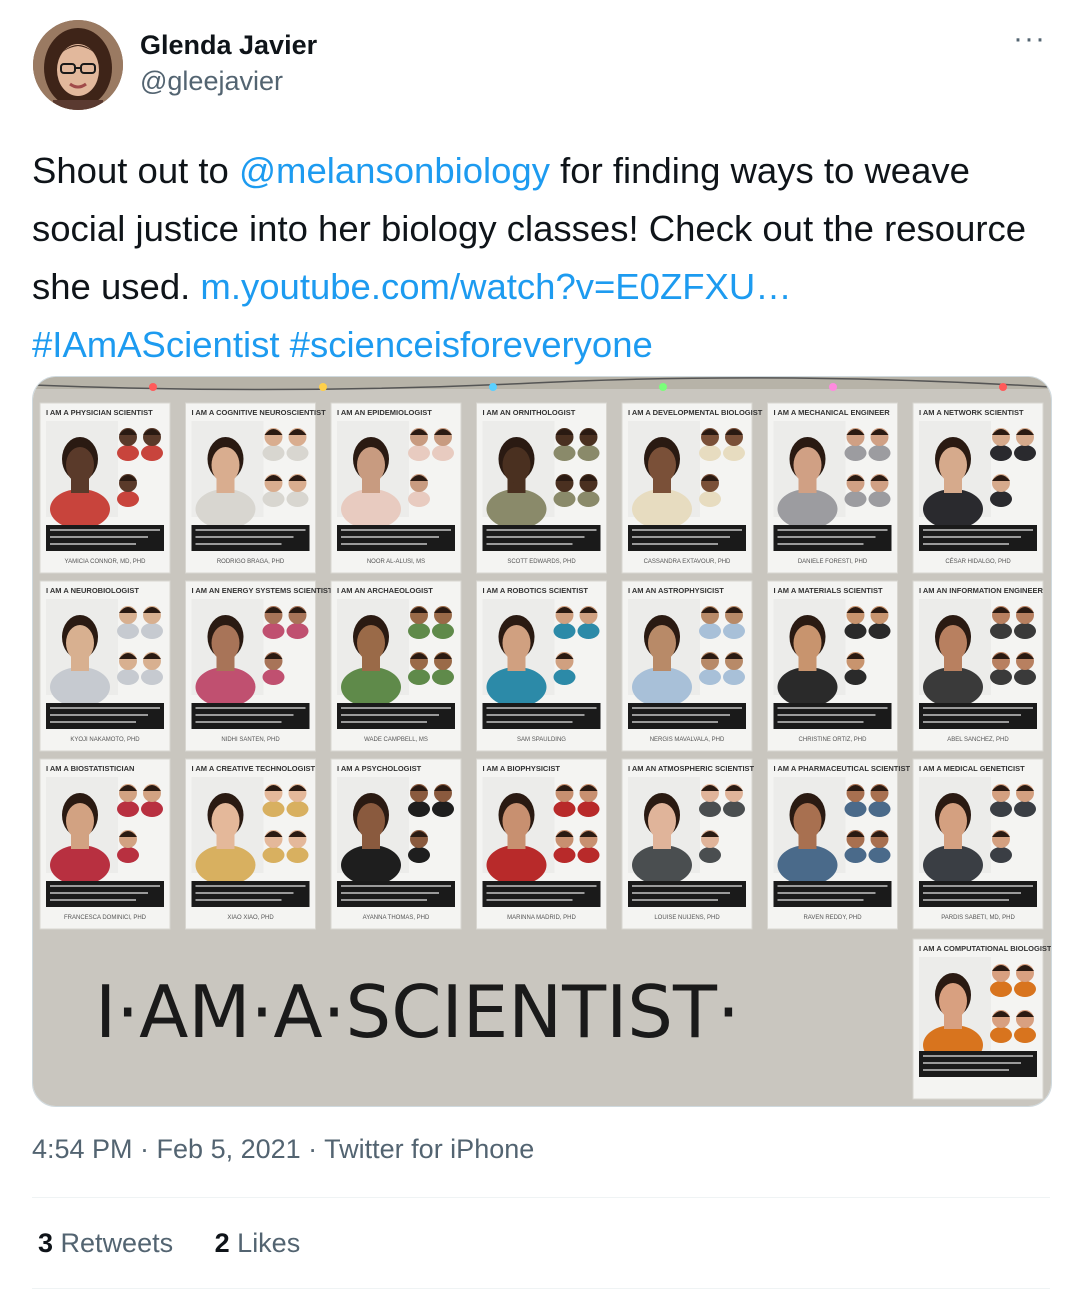  I want to click on poster-title: I AM AN INFORMATION ENGINEER, so click(981, 590).